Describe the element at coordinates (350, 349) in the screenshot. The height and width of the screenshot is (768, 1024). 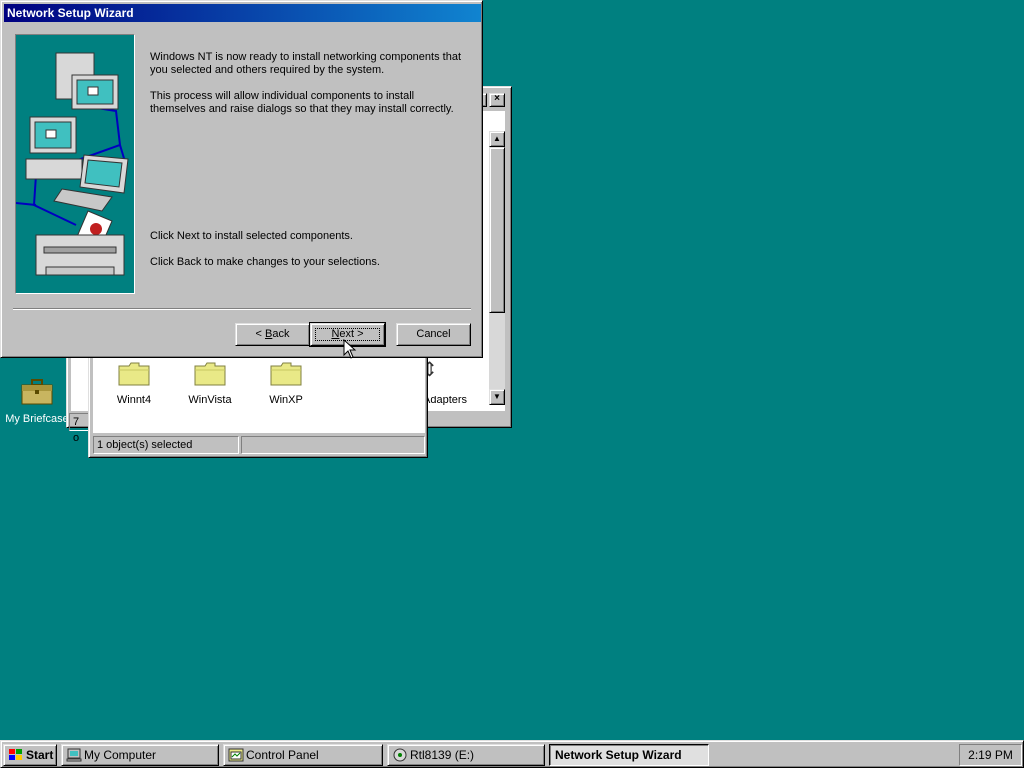
I see `mouse-pointer-icon` at that location.